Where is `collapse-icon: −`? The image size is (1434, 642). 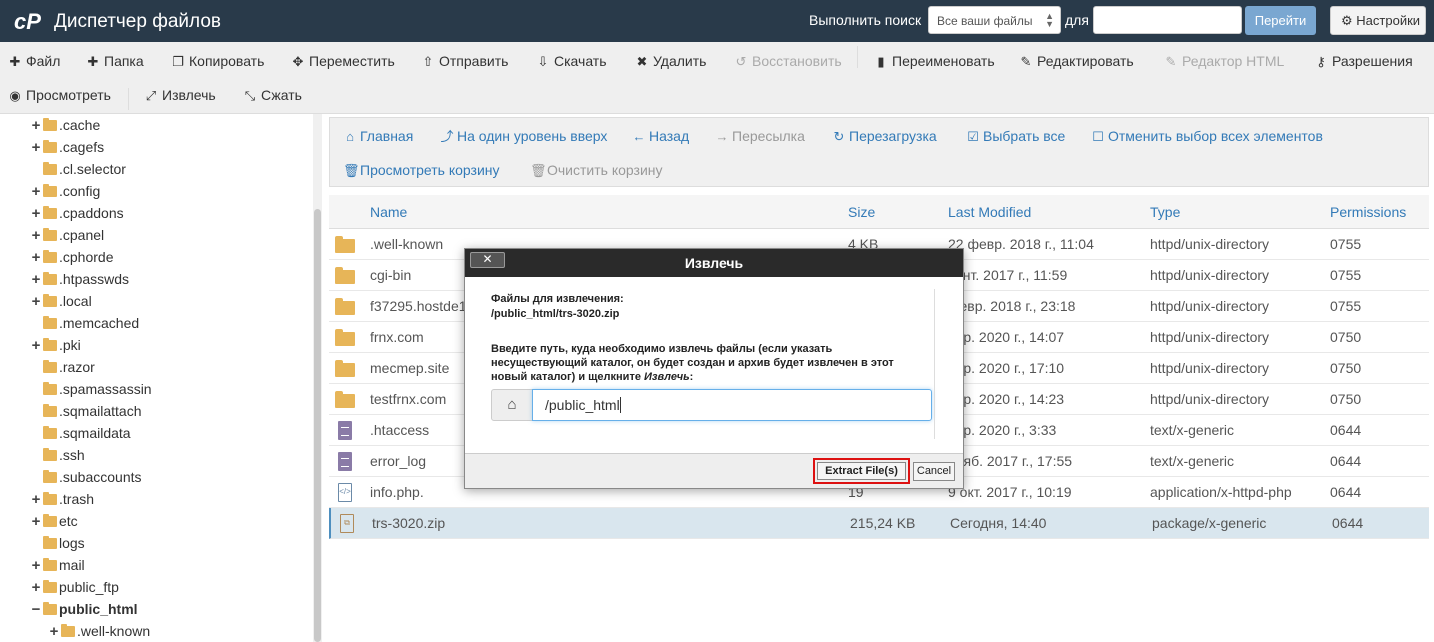
collapse-icon: − is located at coordinates (36, 610).